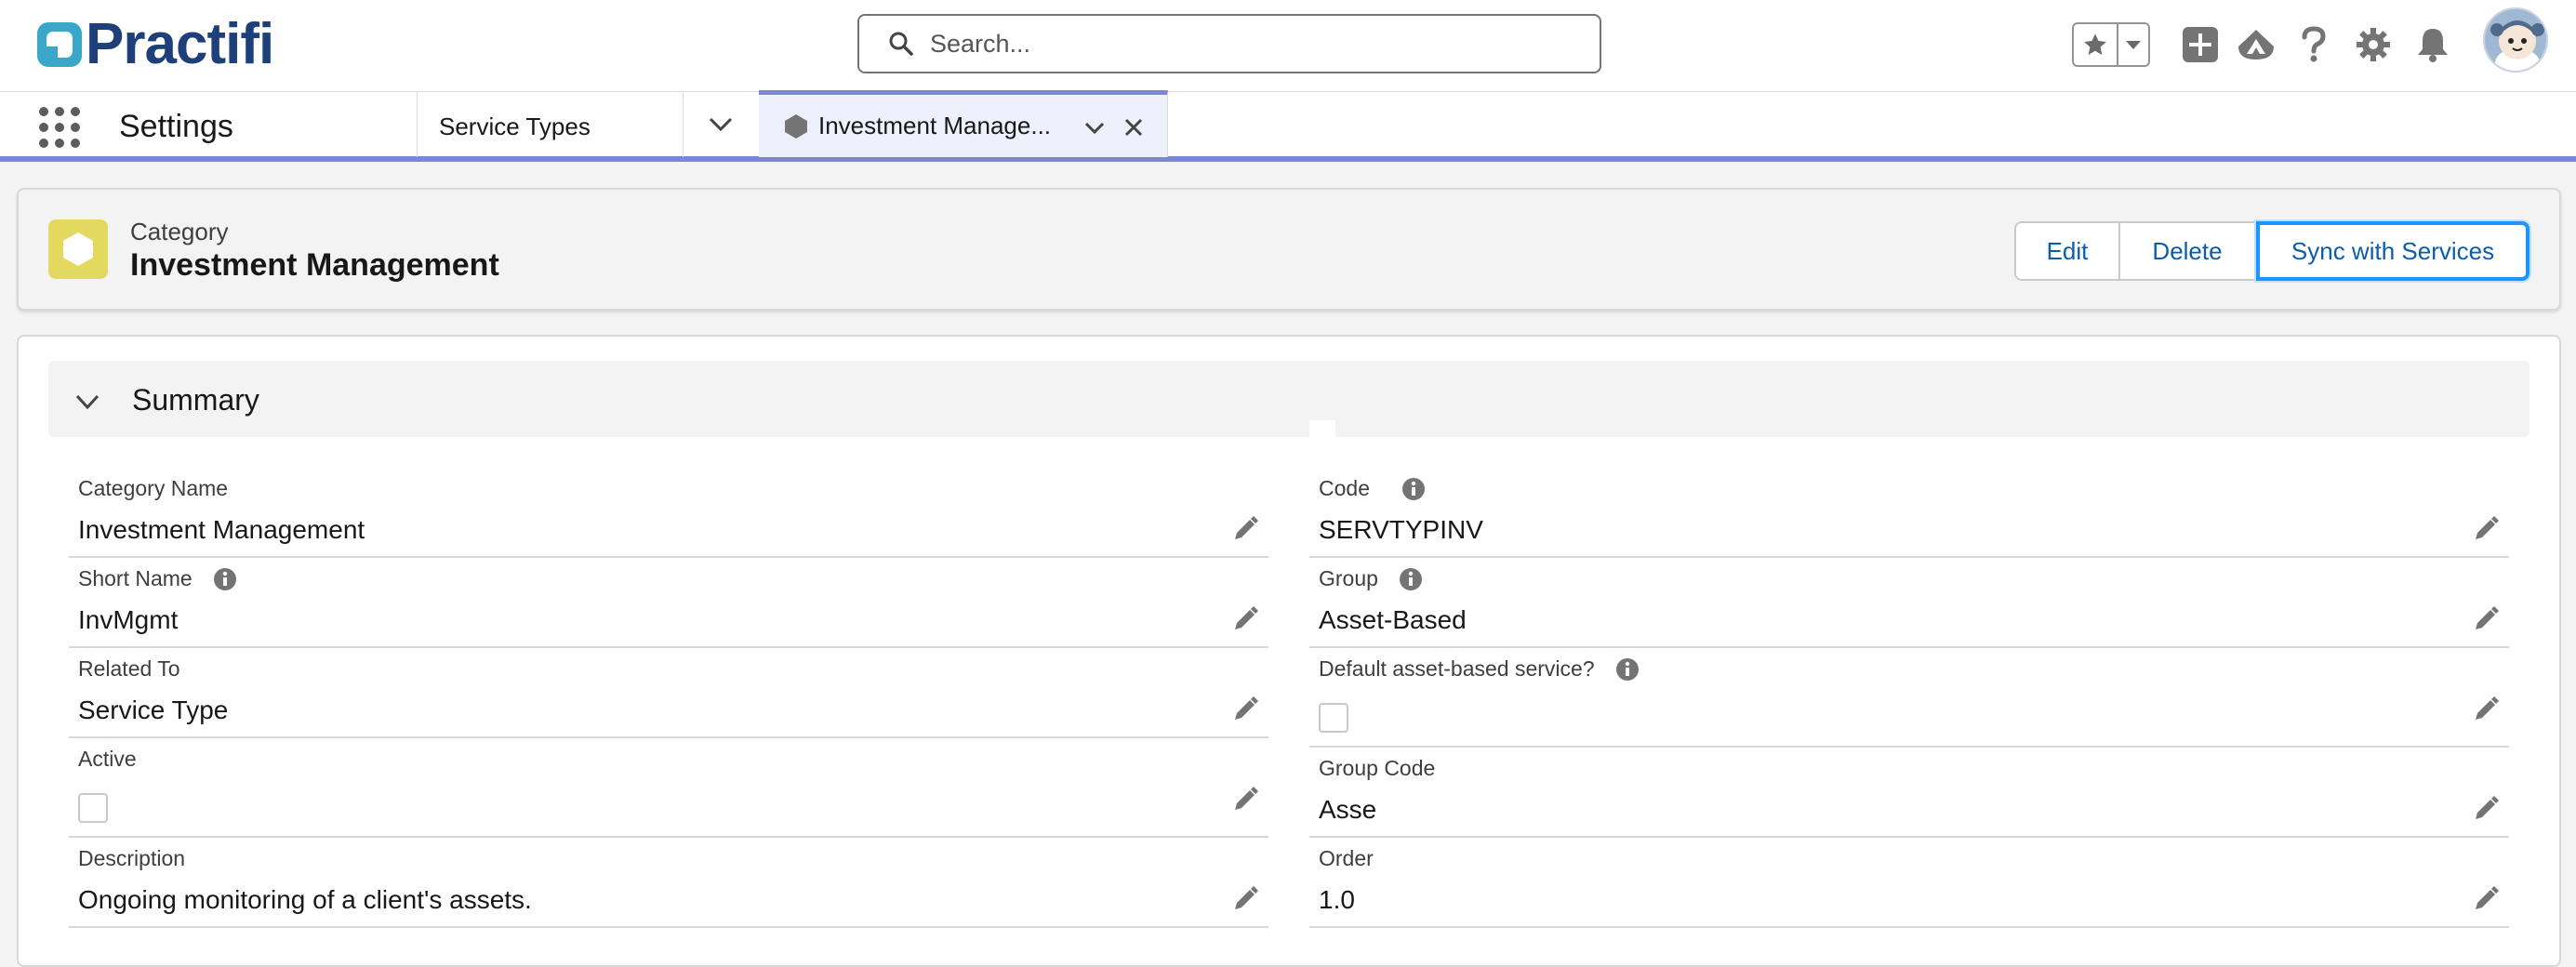  Describe the element at coordinates (2096, 45) in the screenshot. I see `favorites-star-icon` at that location.